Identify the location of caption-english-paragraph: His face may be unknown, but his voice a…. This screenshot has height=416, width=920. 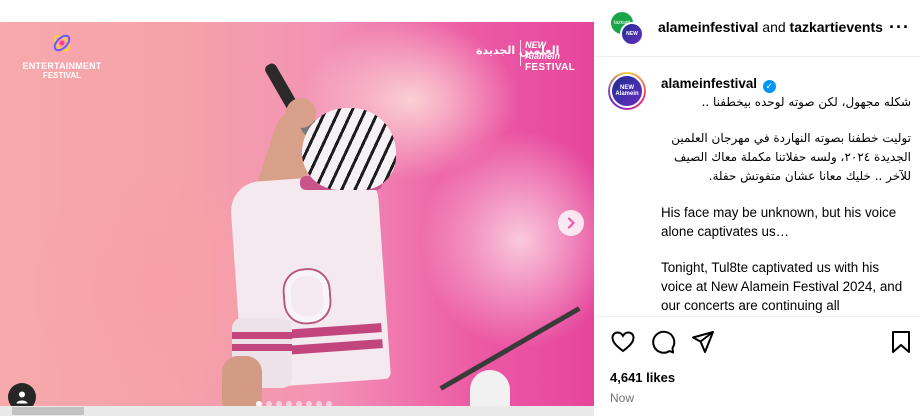
(779, 222).